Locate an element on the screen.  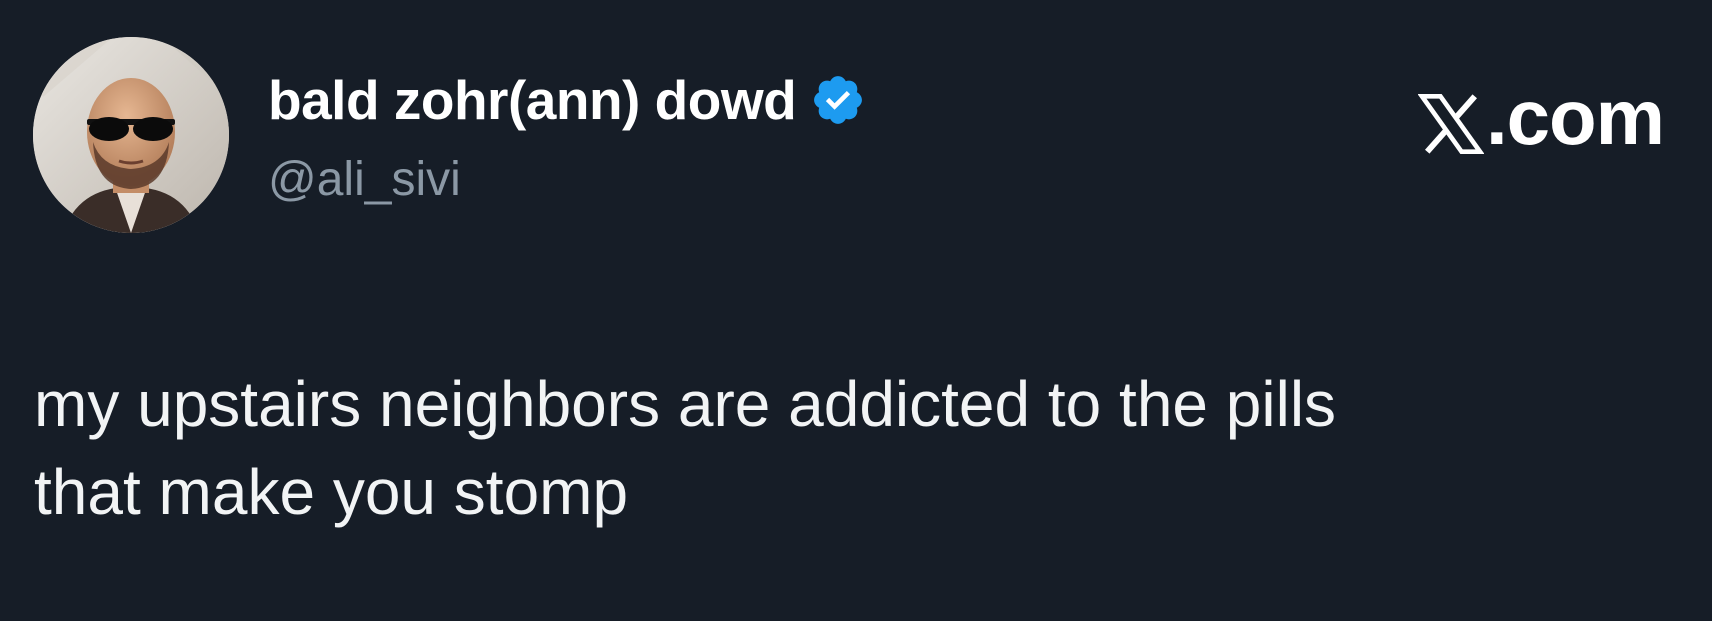
author-name-row: bald zohr(ann) dowd is located at coordinates (567, 100).